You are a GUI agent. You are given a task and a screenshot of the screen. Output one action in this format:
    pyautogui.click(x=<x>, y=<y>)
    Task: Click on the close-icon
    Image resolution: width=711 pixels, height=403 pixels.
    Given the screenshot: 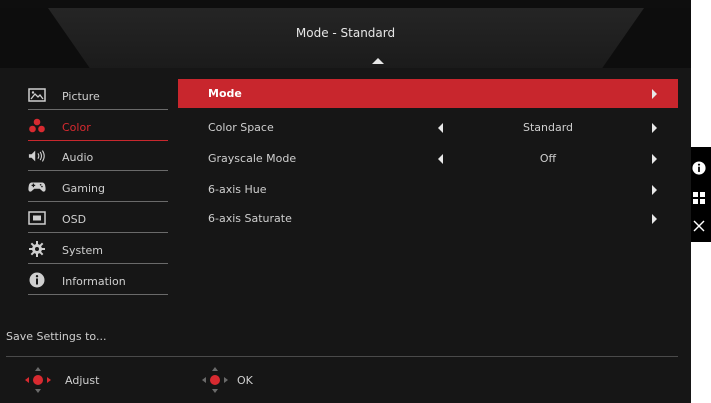 What is the action you would take?
    pyautogui.click(x=699, y=228)
    